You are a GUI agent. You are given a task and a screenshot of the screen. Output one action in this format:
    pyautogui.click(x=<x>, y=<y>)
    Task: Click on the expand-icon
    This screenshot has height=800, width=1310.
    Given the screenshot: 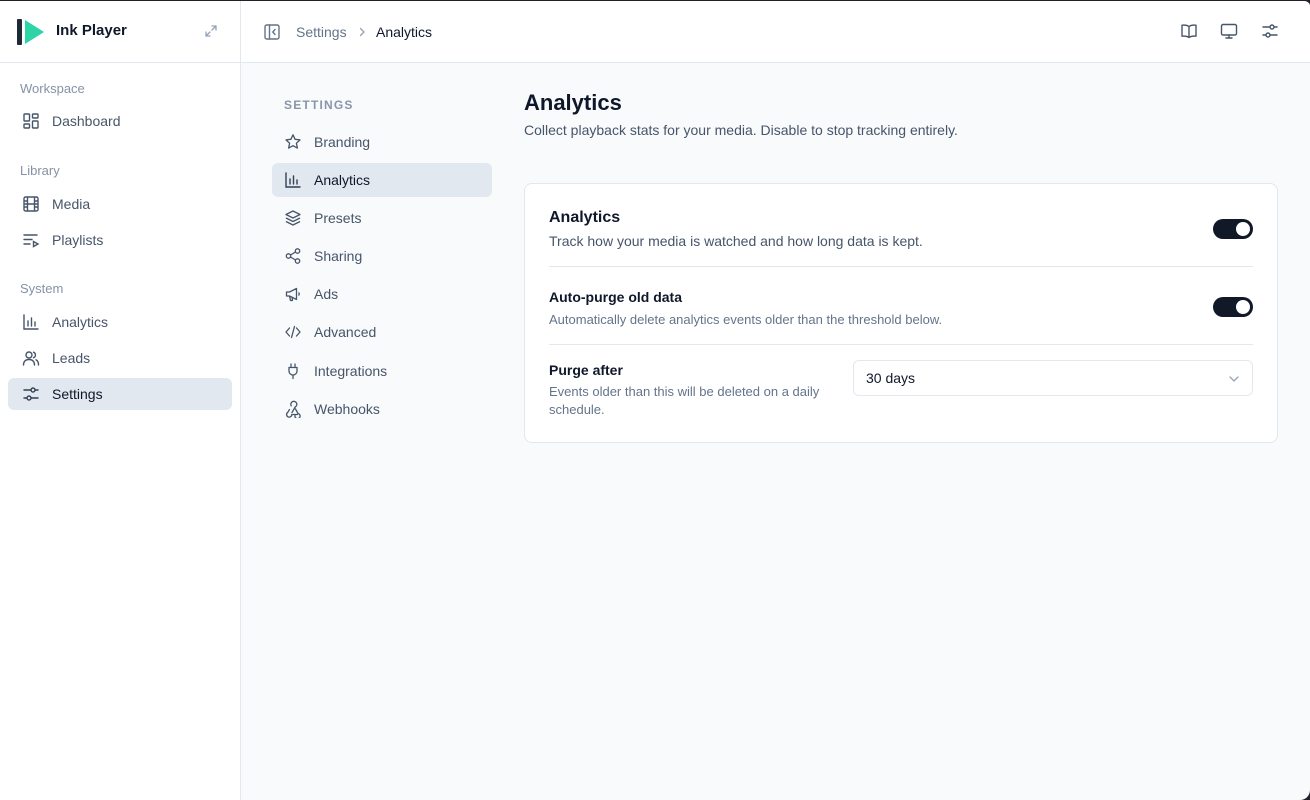 What is the action you would take?
    pyautogui.click(x=211, y=31)
    